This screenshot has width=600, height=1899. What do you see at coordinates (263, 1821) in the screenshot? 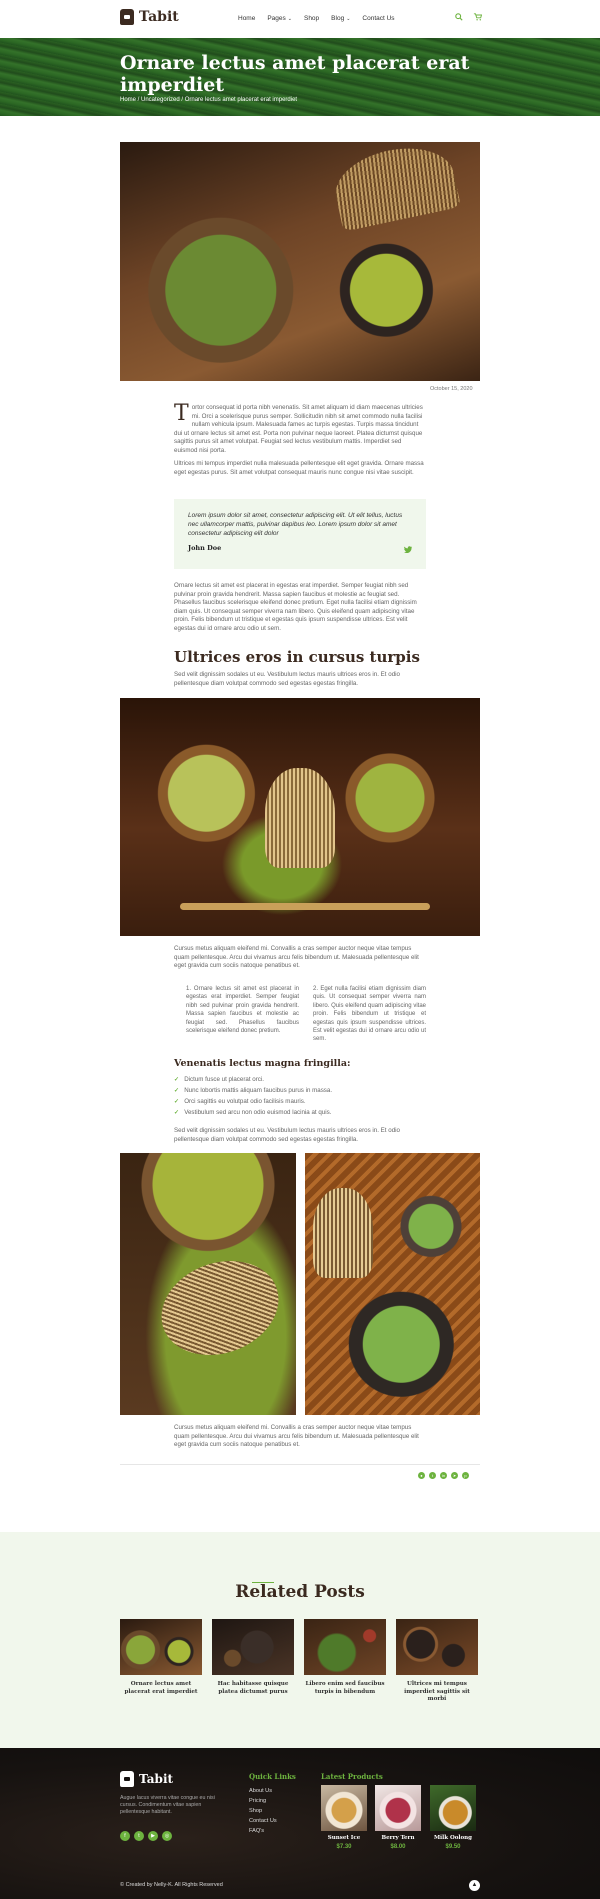
I see `footer-link: Contact Us` at bounding box center [263, 1821].